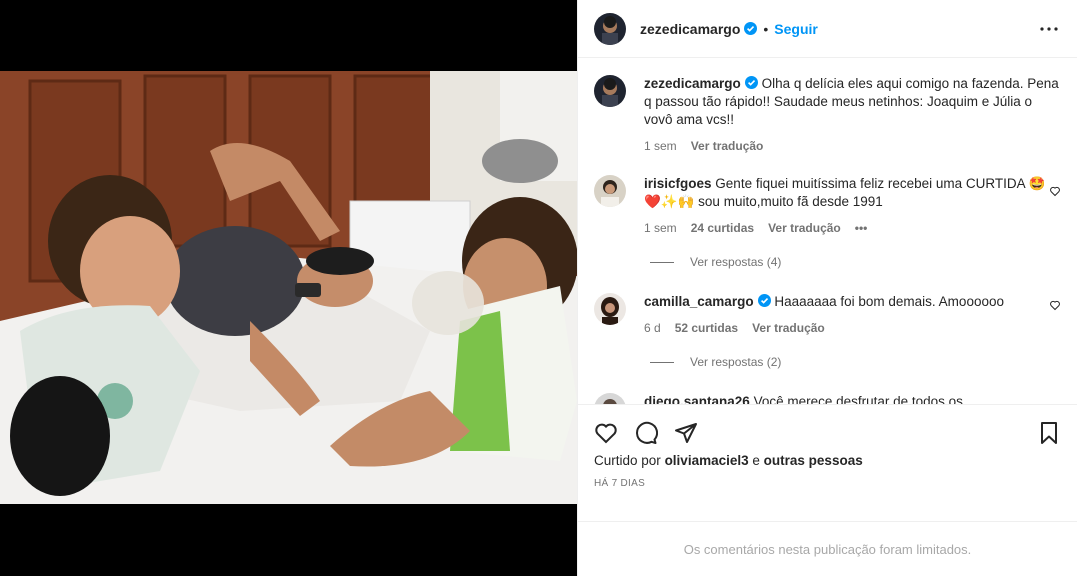 The width and height of the screenshot is (1077, 576). Describe the element at coordinates (690, 29) in the screenshot. I see `author-username: zezedicamargo` at that location.